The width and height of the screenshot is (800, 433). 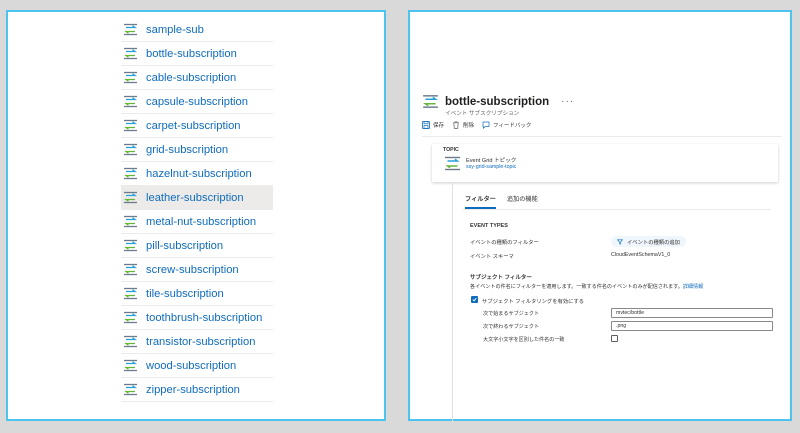 I want to click on subscription-list-item: capsule-subscription, so click(x=197, y=102).